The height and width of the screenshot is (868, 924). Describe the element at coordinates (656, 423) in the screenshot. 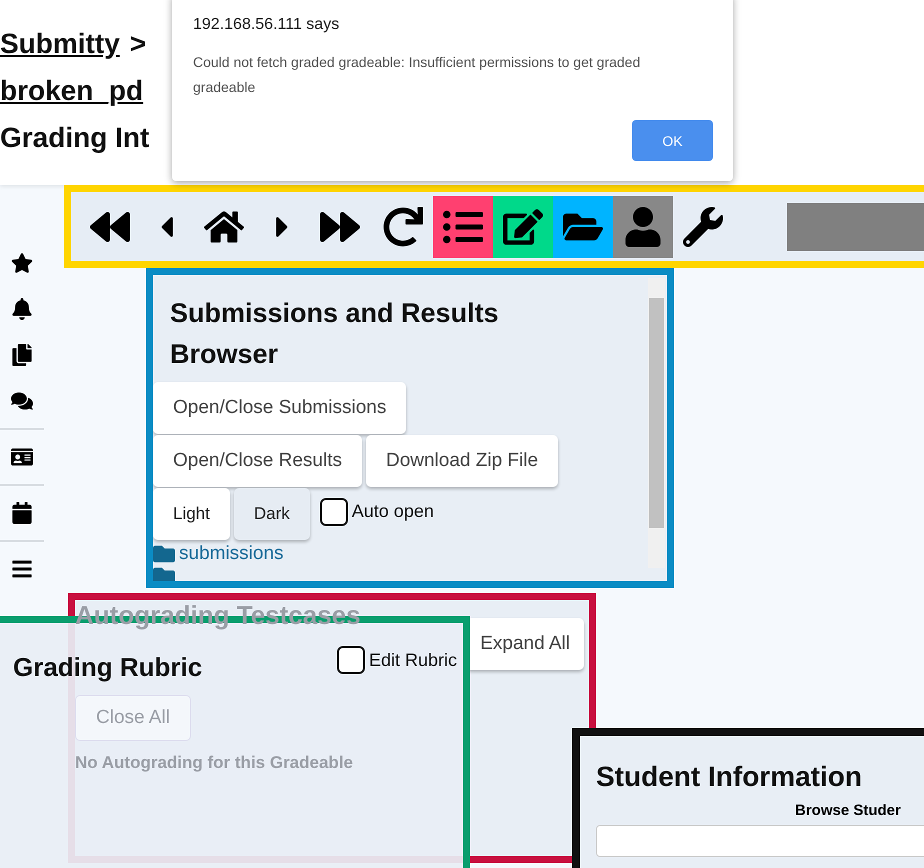

I see `scrollbar` at that location.